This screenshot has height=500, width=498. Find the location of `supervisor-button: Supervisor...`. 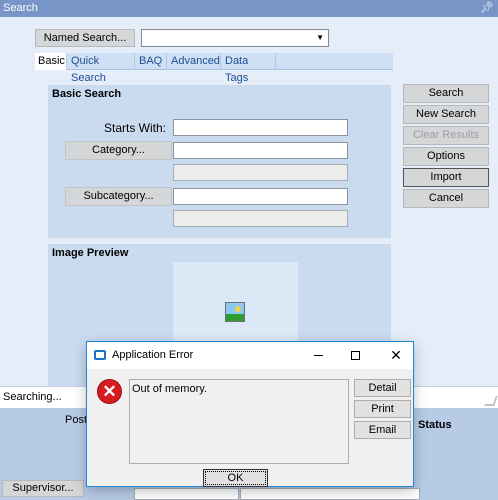

supervisor-button: Supervisor... is located at coordinates (43, 488).